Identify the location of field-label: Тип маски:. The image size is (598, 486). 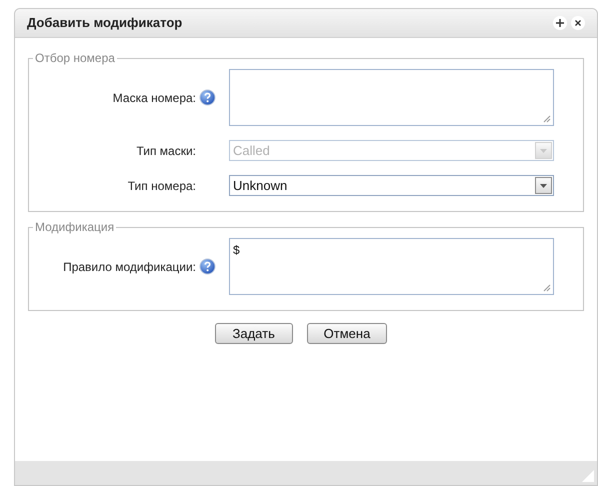
(166, 151).